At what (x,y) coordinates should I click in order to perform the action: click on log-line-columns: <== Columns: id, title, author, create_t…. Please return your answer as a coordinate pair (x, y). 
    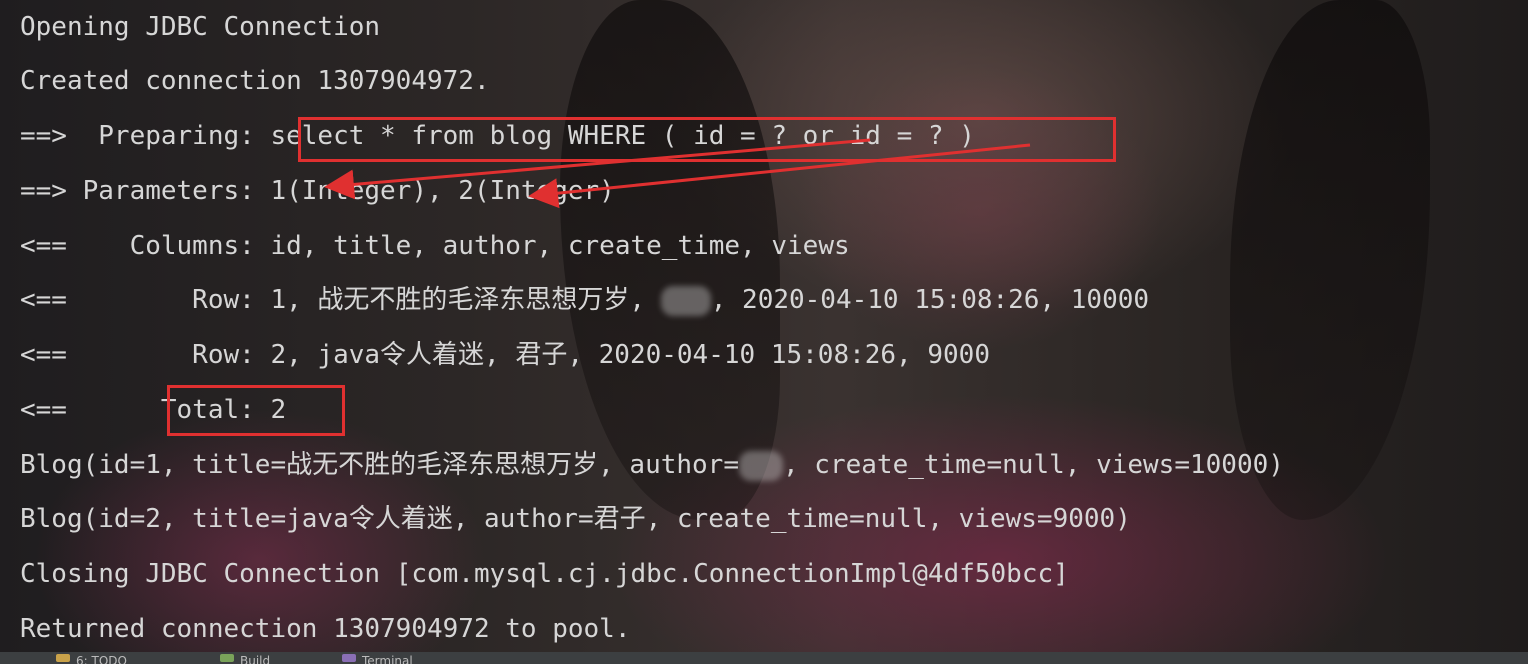
    Looking at the image, I should click on (435, 246).